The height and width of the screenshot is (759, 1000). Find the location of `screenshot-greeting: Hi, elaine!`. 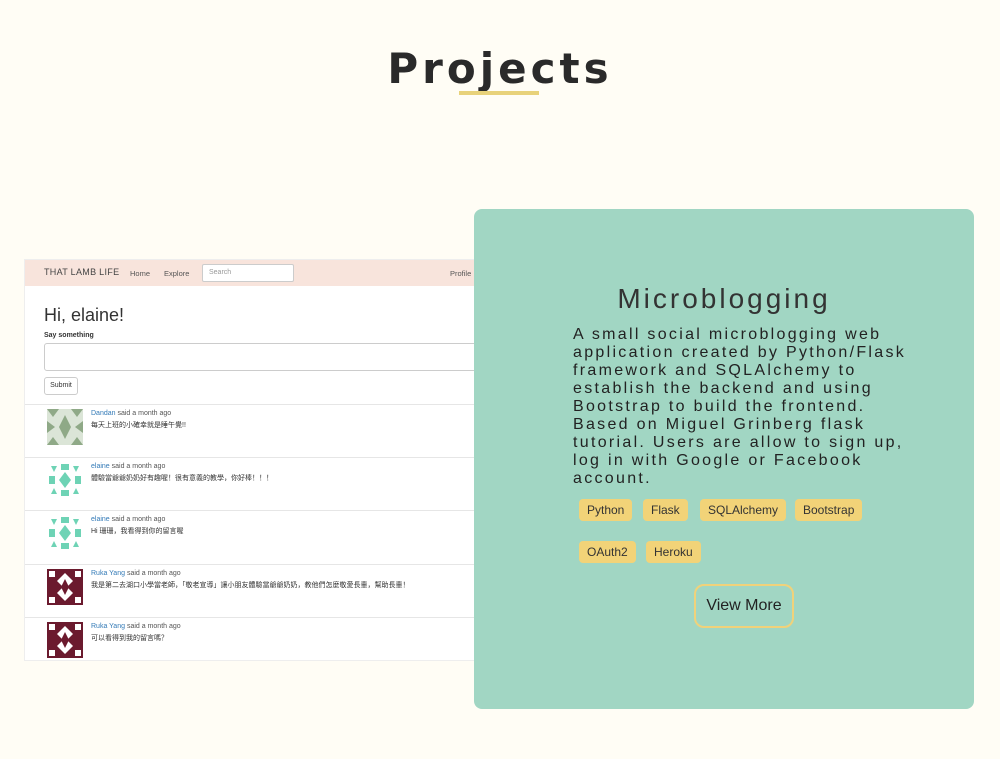

screenshot-greeting: Hi, elaine! is located at coordinates (84, 315).